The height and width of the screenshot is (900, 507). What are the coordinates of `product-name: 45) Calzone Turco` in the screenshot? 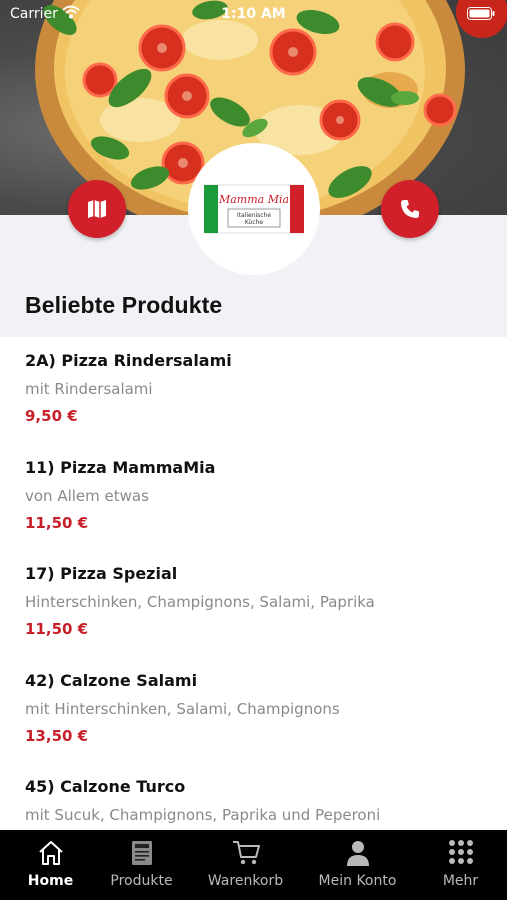 It's located at (105, 786).